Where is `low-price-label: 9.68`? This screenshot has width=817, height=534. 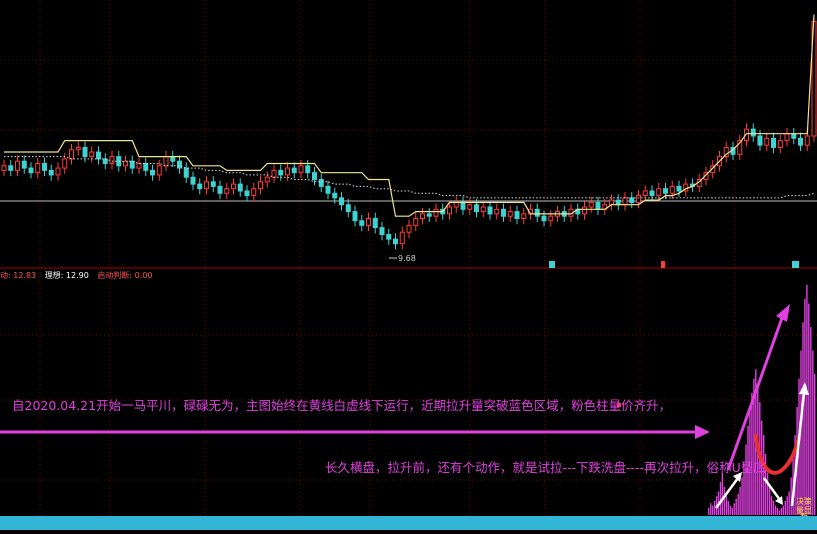 low-price-label: 9.68 is located at coordinates (407, 258).